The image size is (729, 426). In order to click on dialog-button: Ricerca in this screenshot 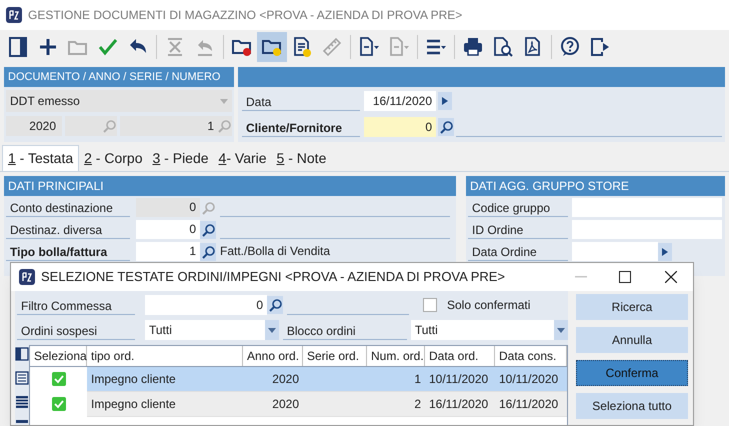, I will do `click(632, 307)`.